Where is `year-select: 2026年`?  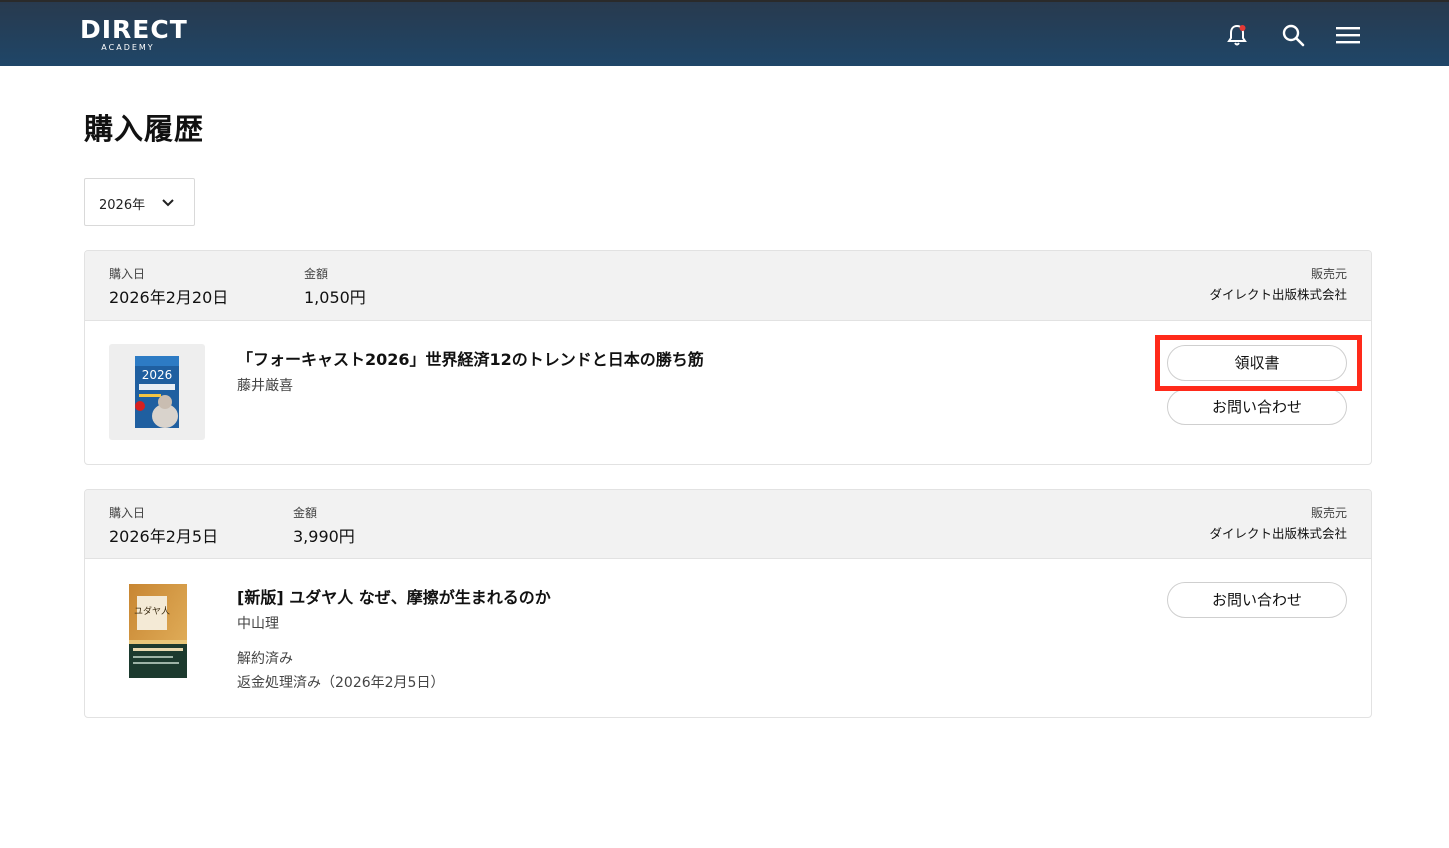 year-select: 2026年 is located at coordinates (139, 202).